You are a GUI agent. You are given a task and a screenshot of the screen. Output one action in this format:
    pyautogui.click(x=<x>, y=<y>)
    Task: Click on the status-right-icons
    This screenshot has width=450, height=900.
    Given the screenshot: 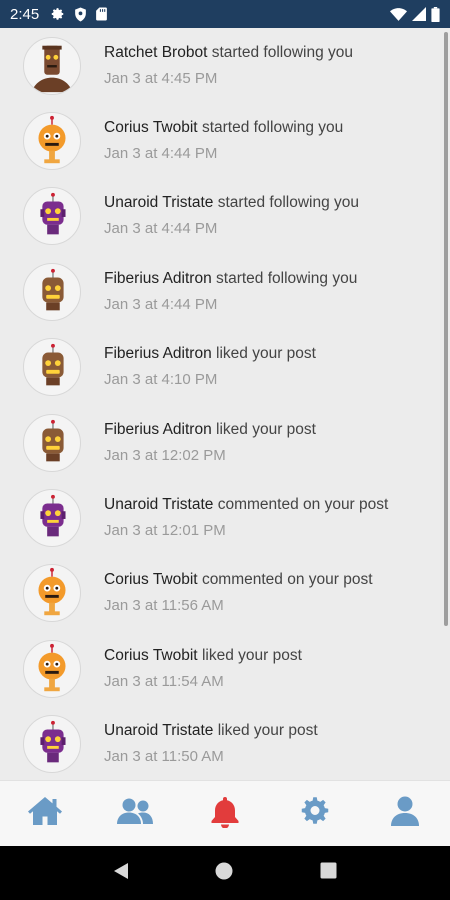 What is the action you would take?
    pyautogui.click(x=415, y=14)
    